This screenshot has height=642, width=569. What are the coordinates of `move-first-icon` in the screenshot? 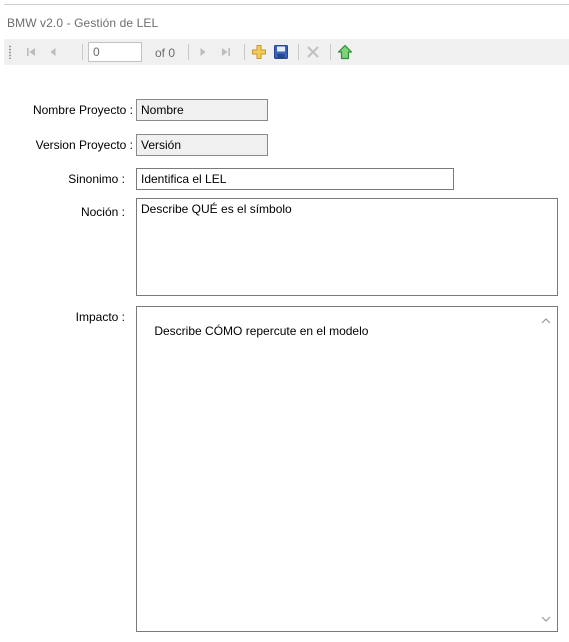 It's located at (31, 52).